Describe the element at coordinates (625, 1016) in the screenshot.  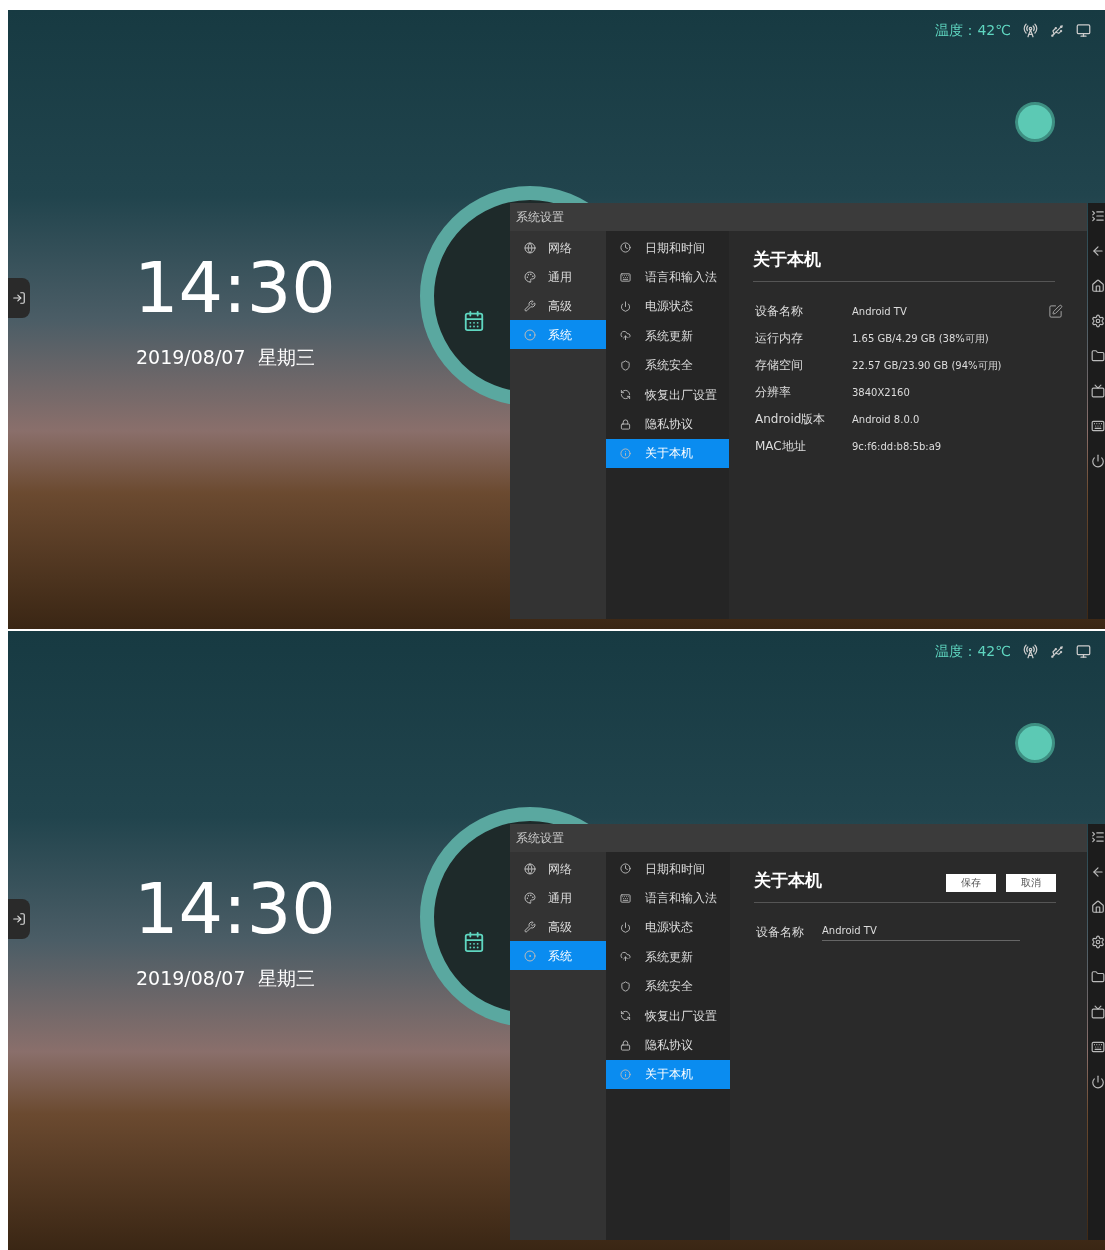
I see `refresh-icon` at that location.